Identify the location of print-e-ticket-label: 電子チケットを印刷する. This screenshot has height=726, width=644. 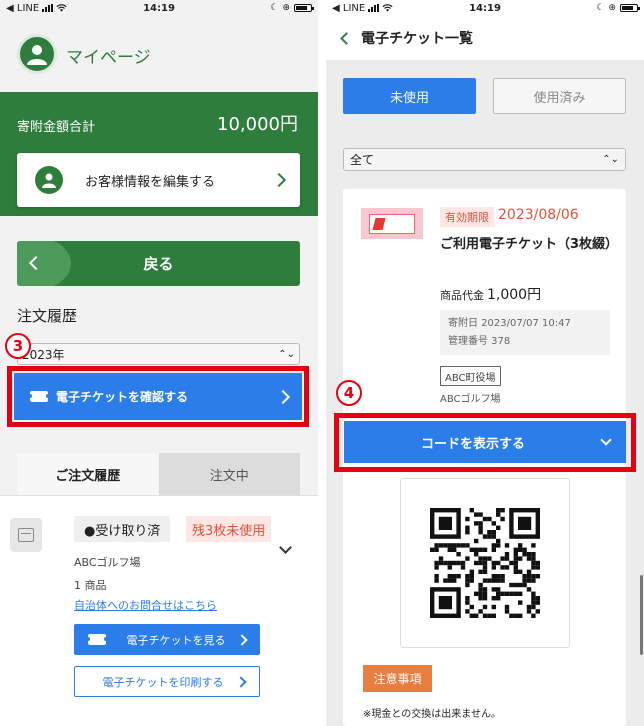
(163, 682).